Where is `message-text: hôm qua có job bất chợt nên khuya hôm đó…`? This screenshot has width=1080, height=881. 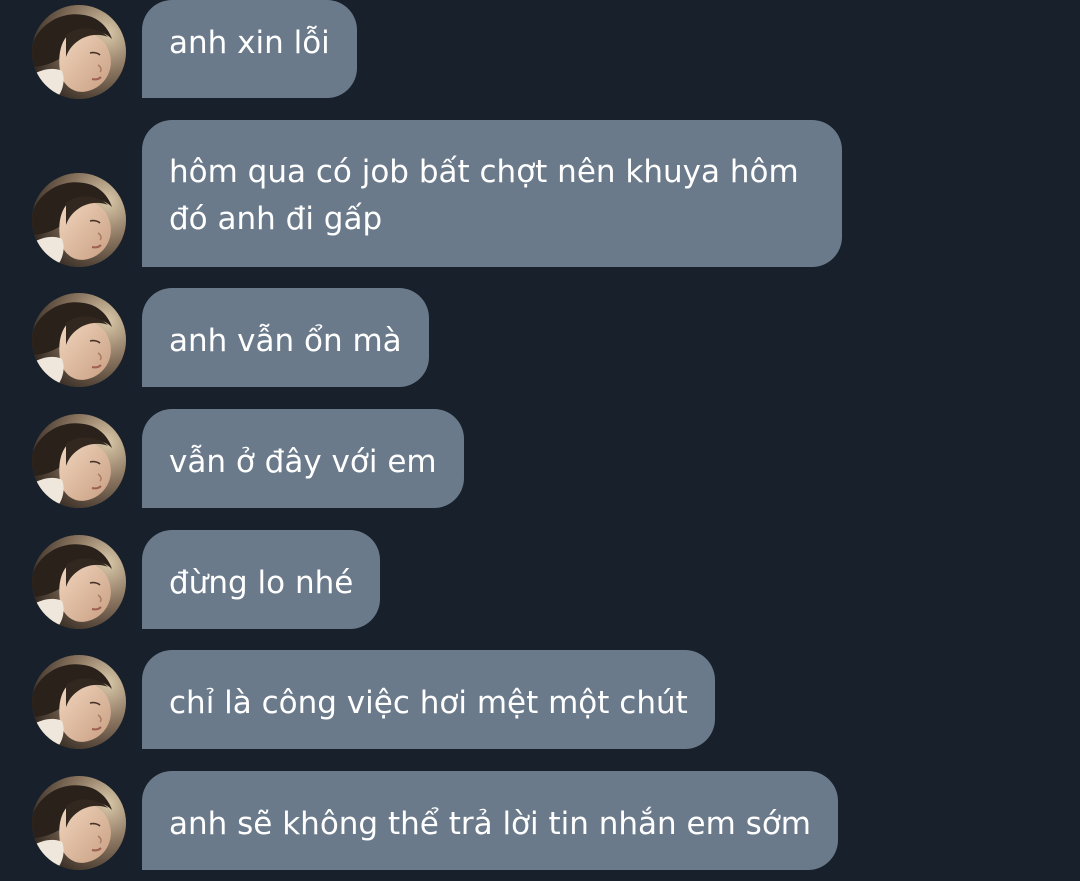 message-text: hôm qua có job bất chợt nên khuya hôm đó… is located at coordinates (484, 195).